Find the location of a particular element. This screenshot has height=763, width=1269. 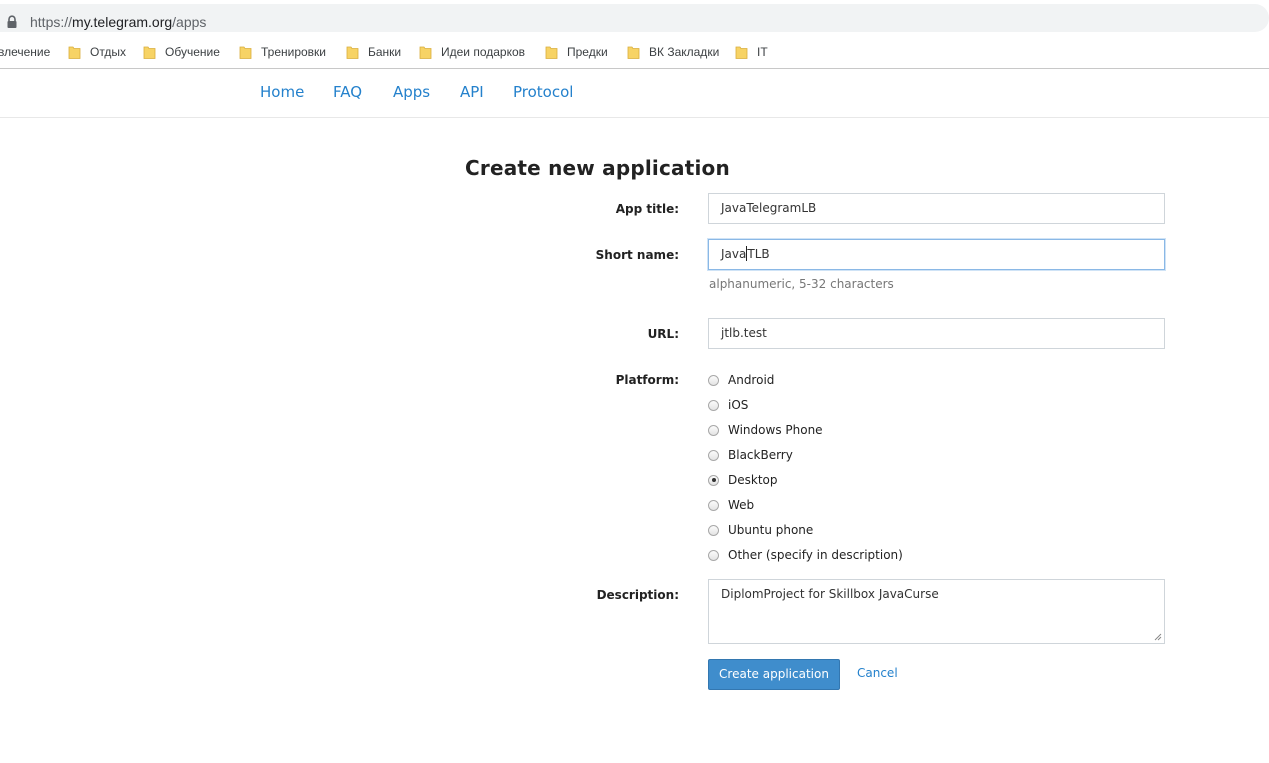

platform-option-android: Android is located at coordinates (741, 380).